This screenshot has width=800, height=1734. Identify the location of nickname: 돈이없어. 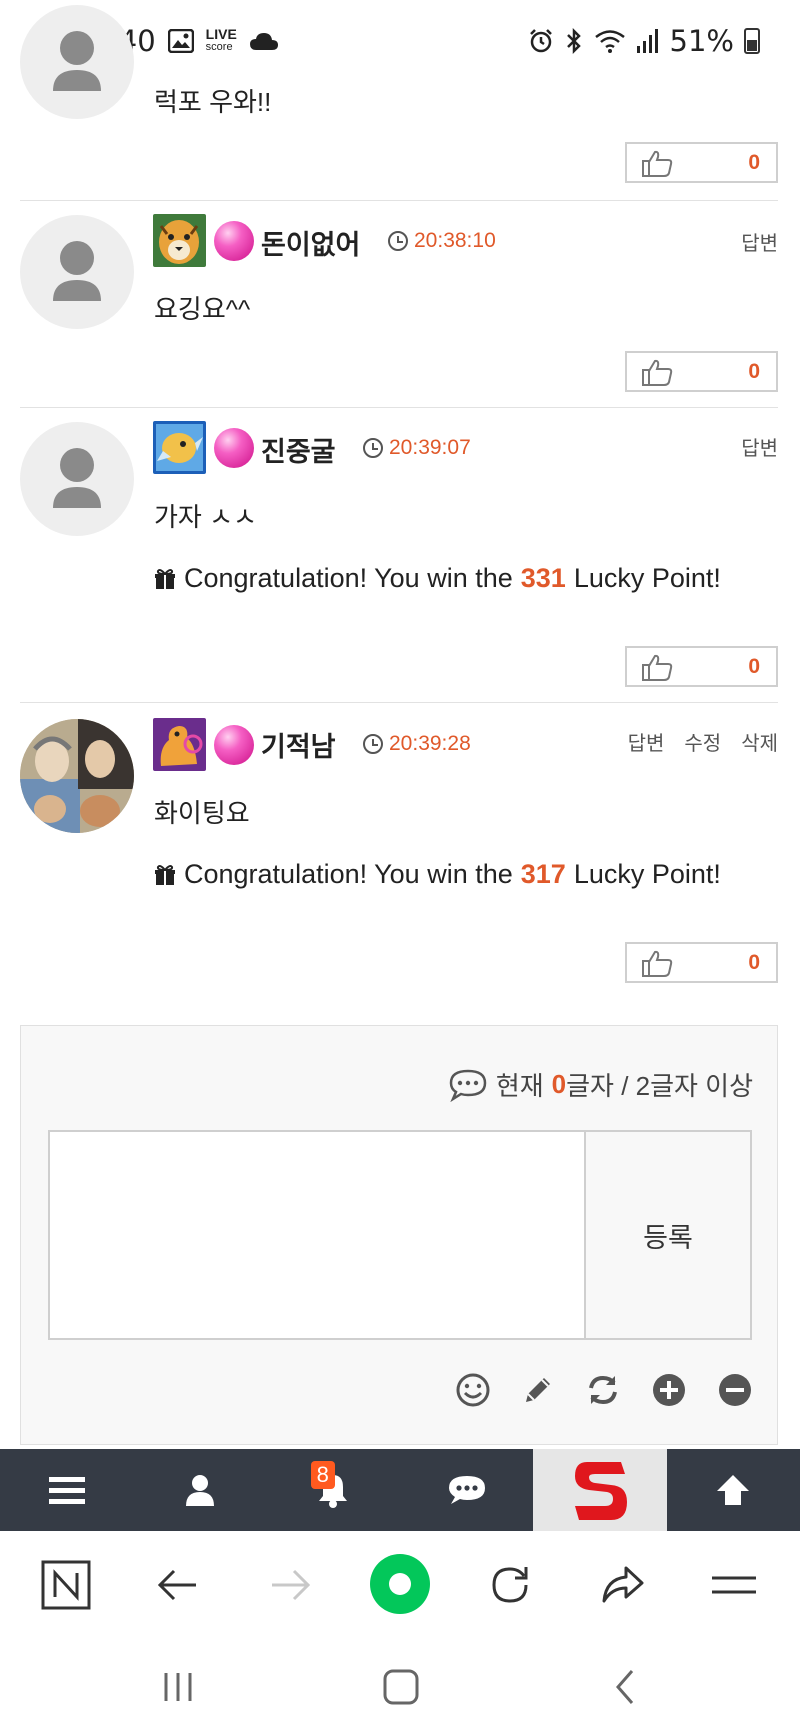
(310, 242).